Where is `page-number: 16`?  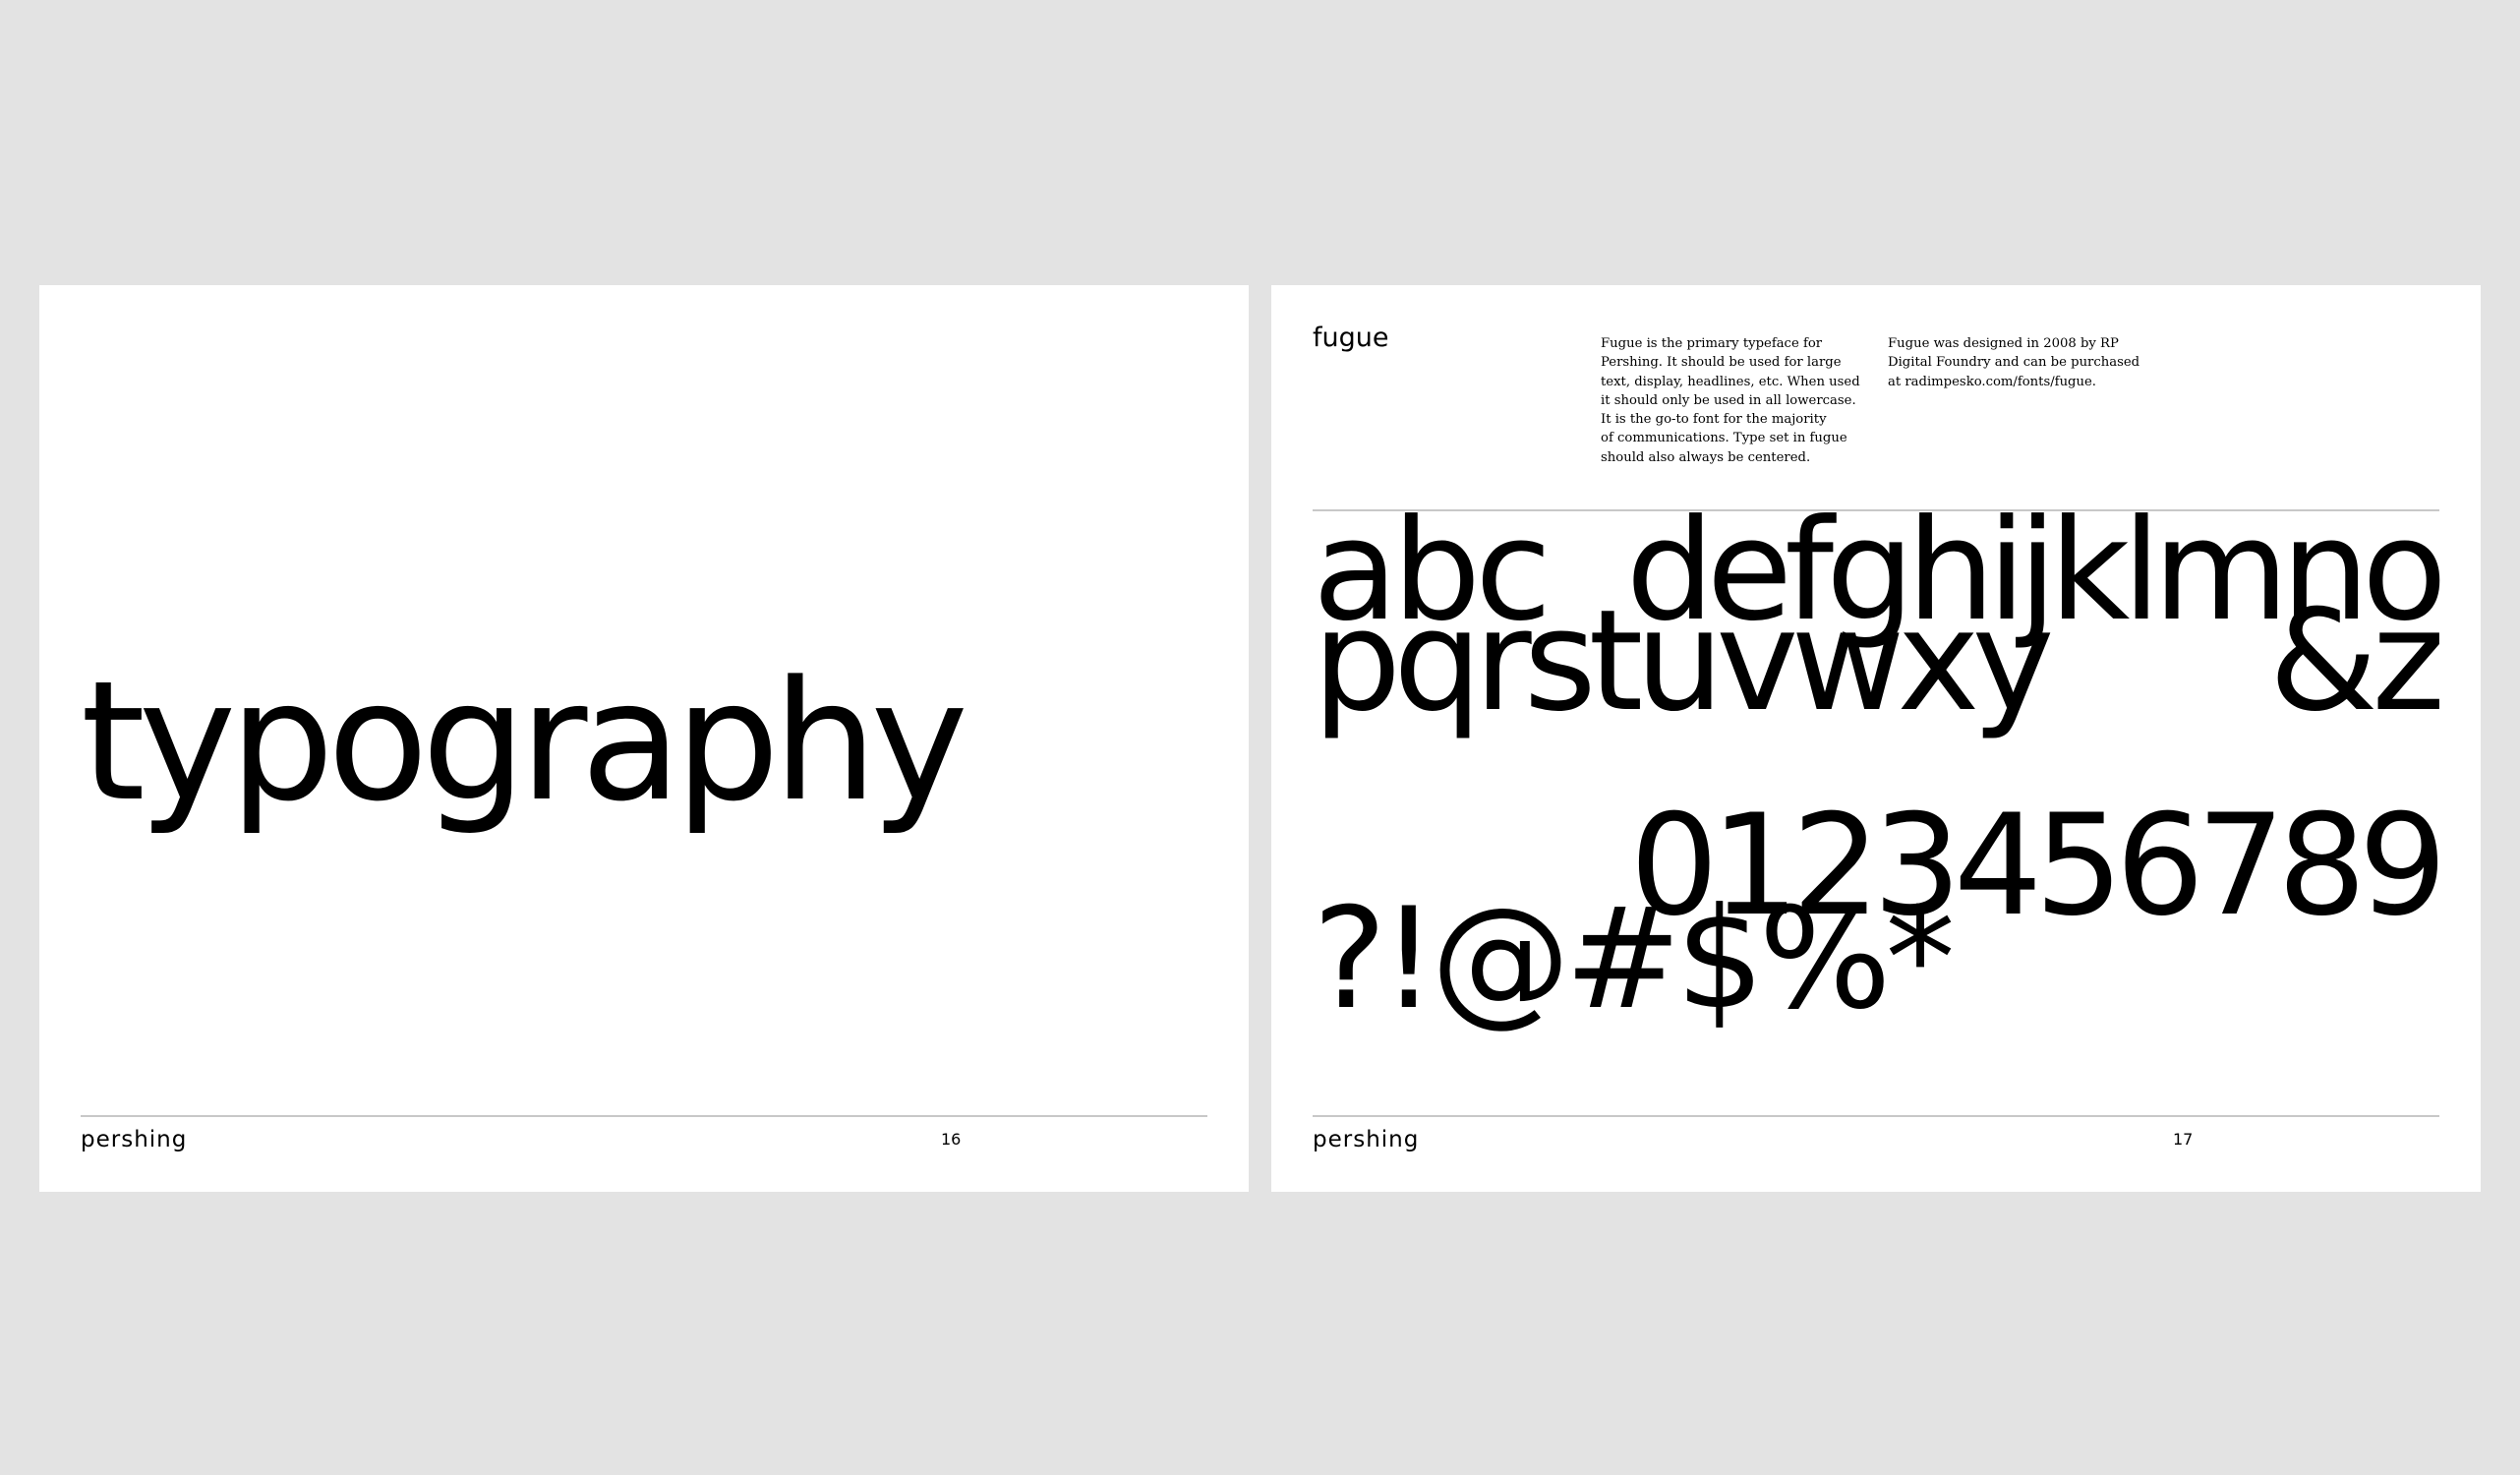 page-number: 16 is located at coordinates (951, 1139).